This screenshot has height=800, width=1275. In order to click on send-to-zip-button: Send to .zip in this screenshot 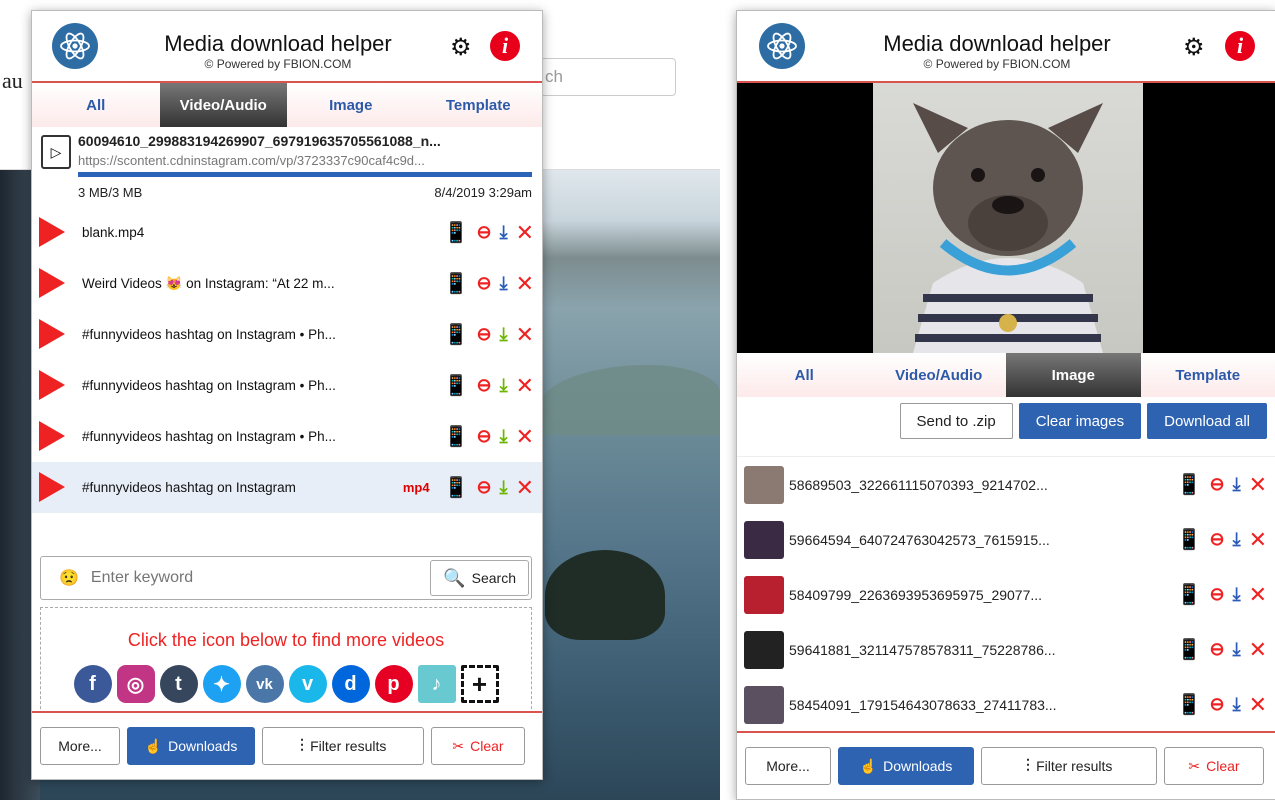, I will do `click(956, 421)`.